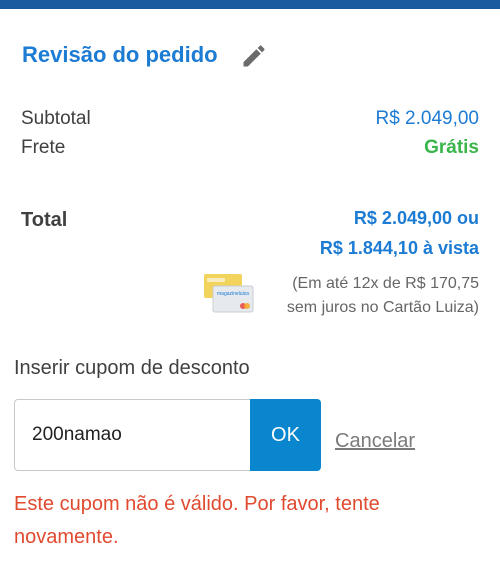  Describe the element at coordinates (382, 307) in the screenshot. I see `installment-line-2: sem juros no Cartão Luiza)` at that location.